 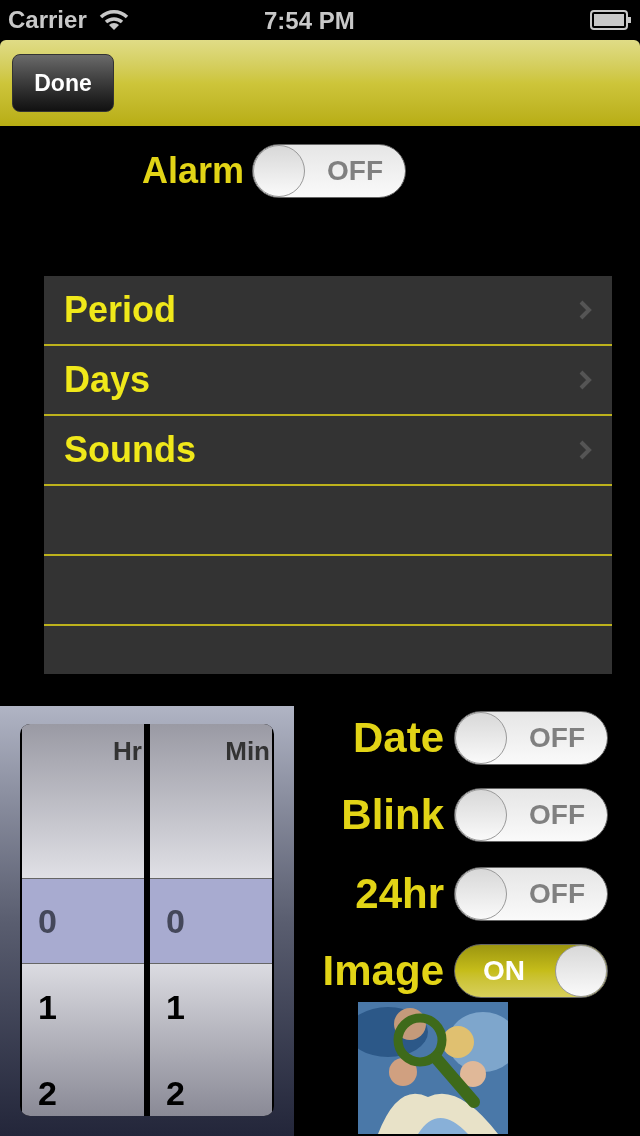 I want to click on menu-row: Period, so click(x=328, y=311).